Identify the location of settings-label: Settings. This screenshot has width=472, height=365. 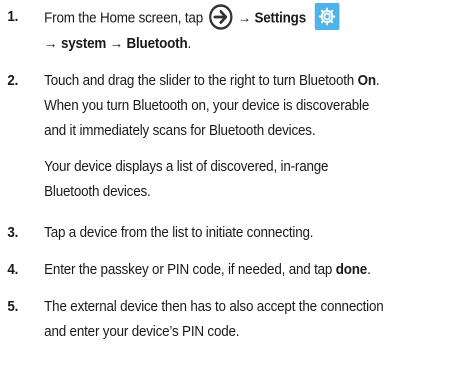
(280, 18).